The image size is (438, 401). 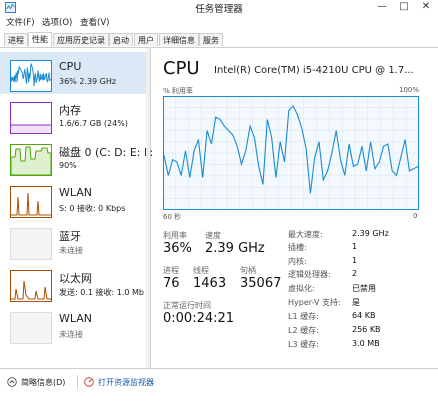 What do you see at coordinates (370, 233) in the screenshot?
I see `prop-value: 2.39 GHz` at bounding box center [370, 233].